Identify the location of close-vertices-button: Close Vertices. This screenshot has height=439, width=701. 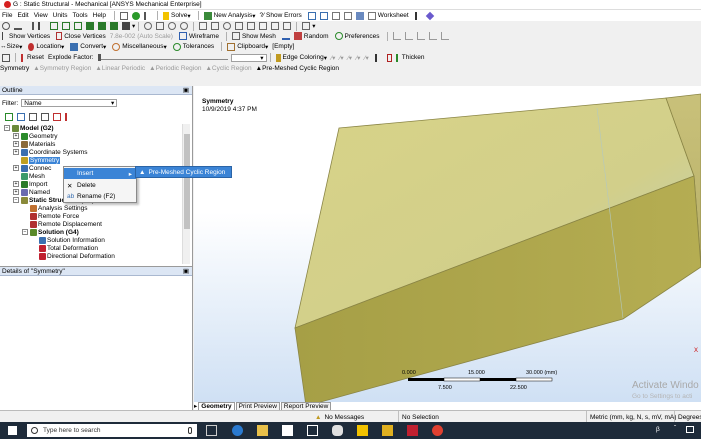
(80, 36).